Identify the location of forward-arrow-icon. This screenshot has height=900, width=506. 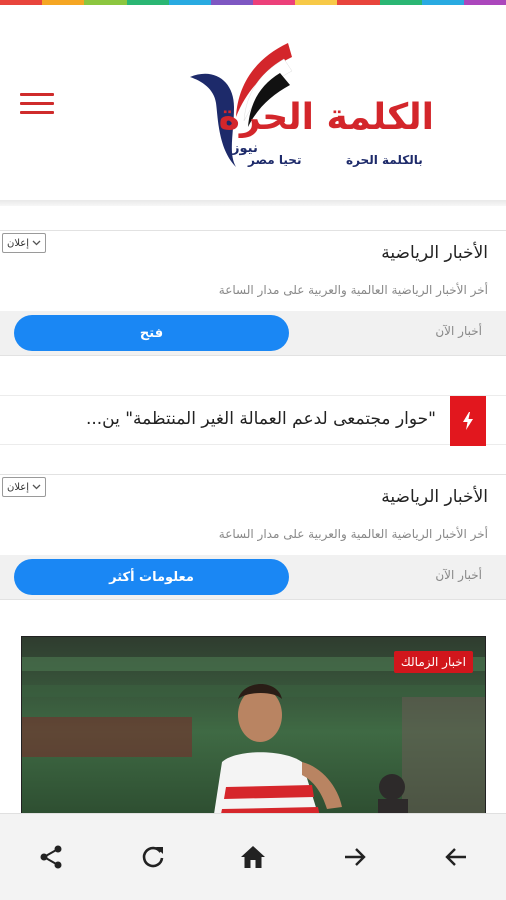
(355, 857).